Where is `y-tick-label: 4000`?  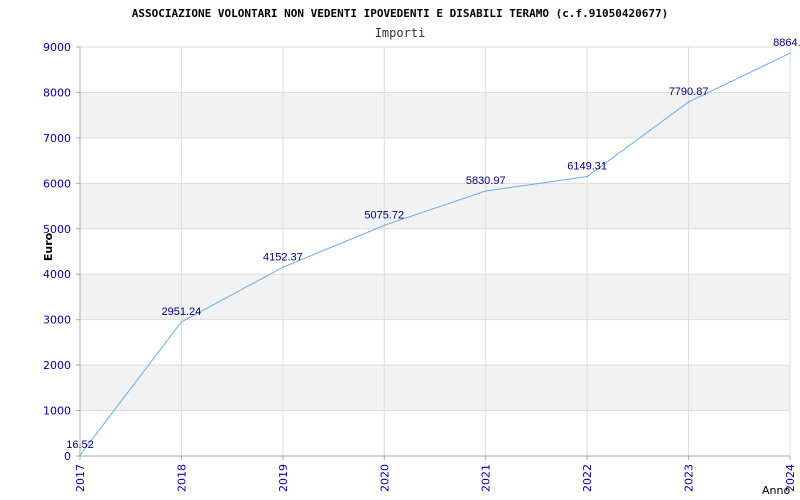 y-tick-label: 4000 is located at coordinates (57, 274).